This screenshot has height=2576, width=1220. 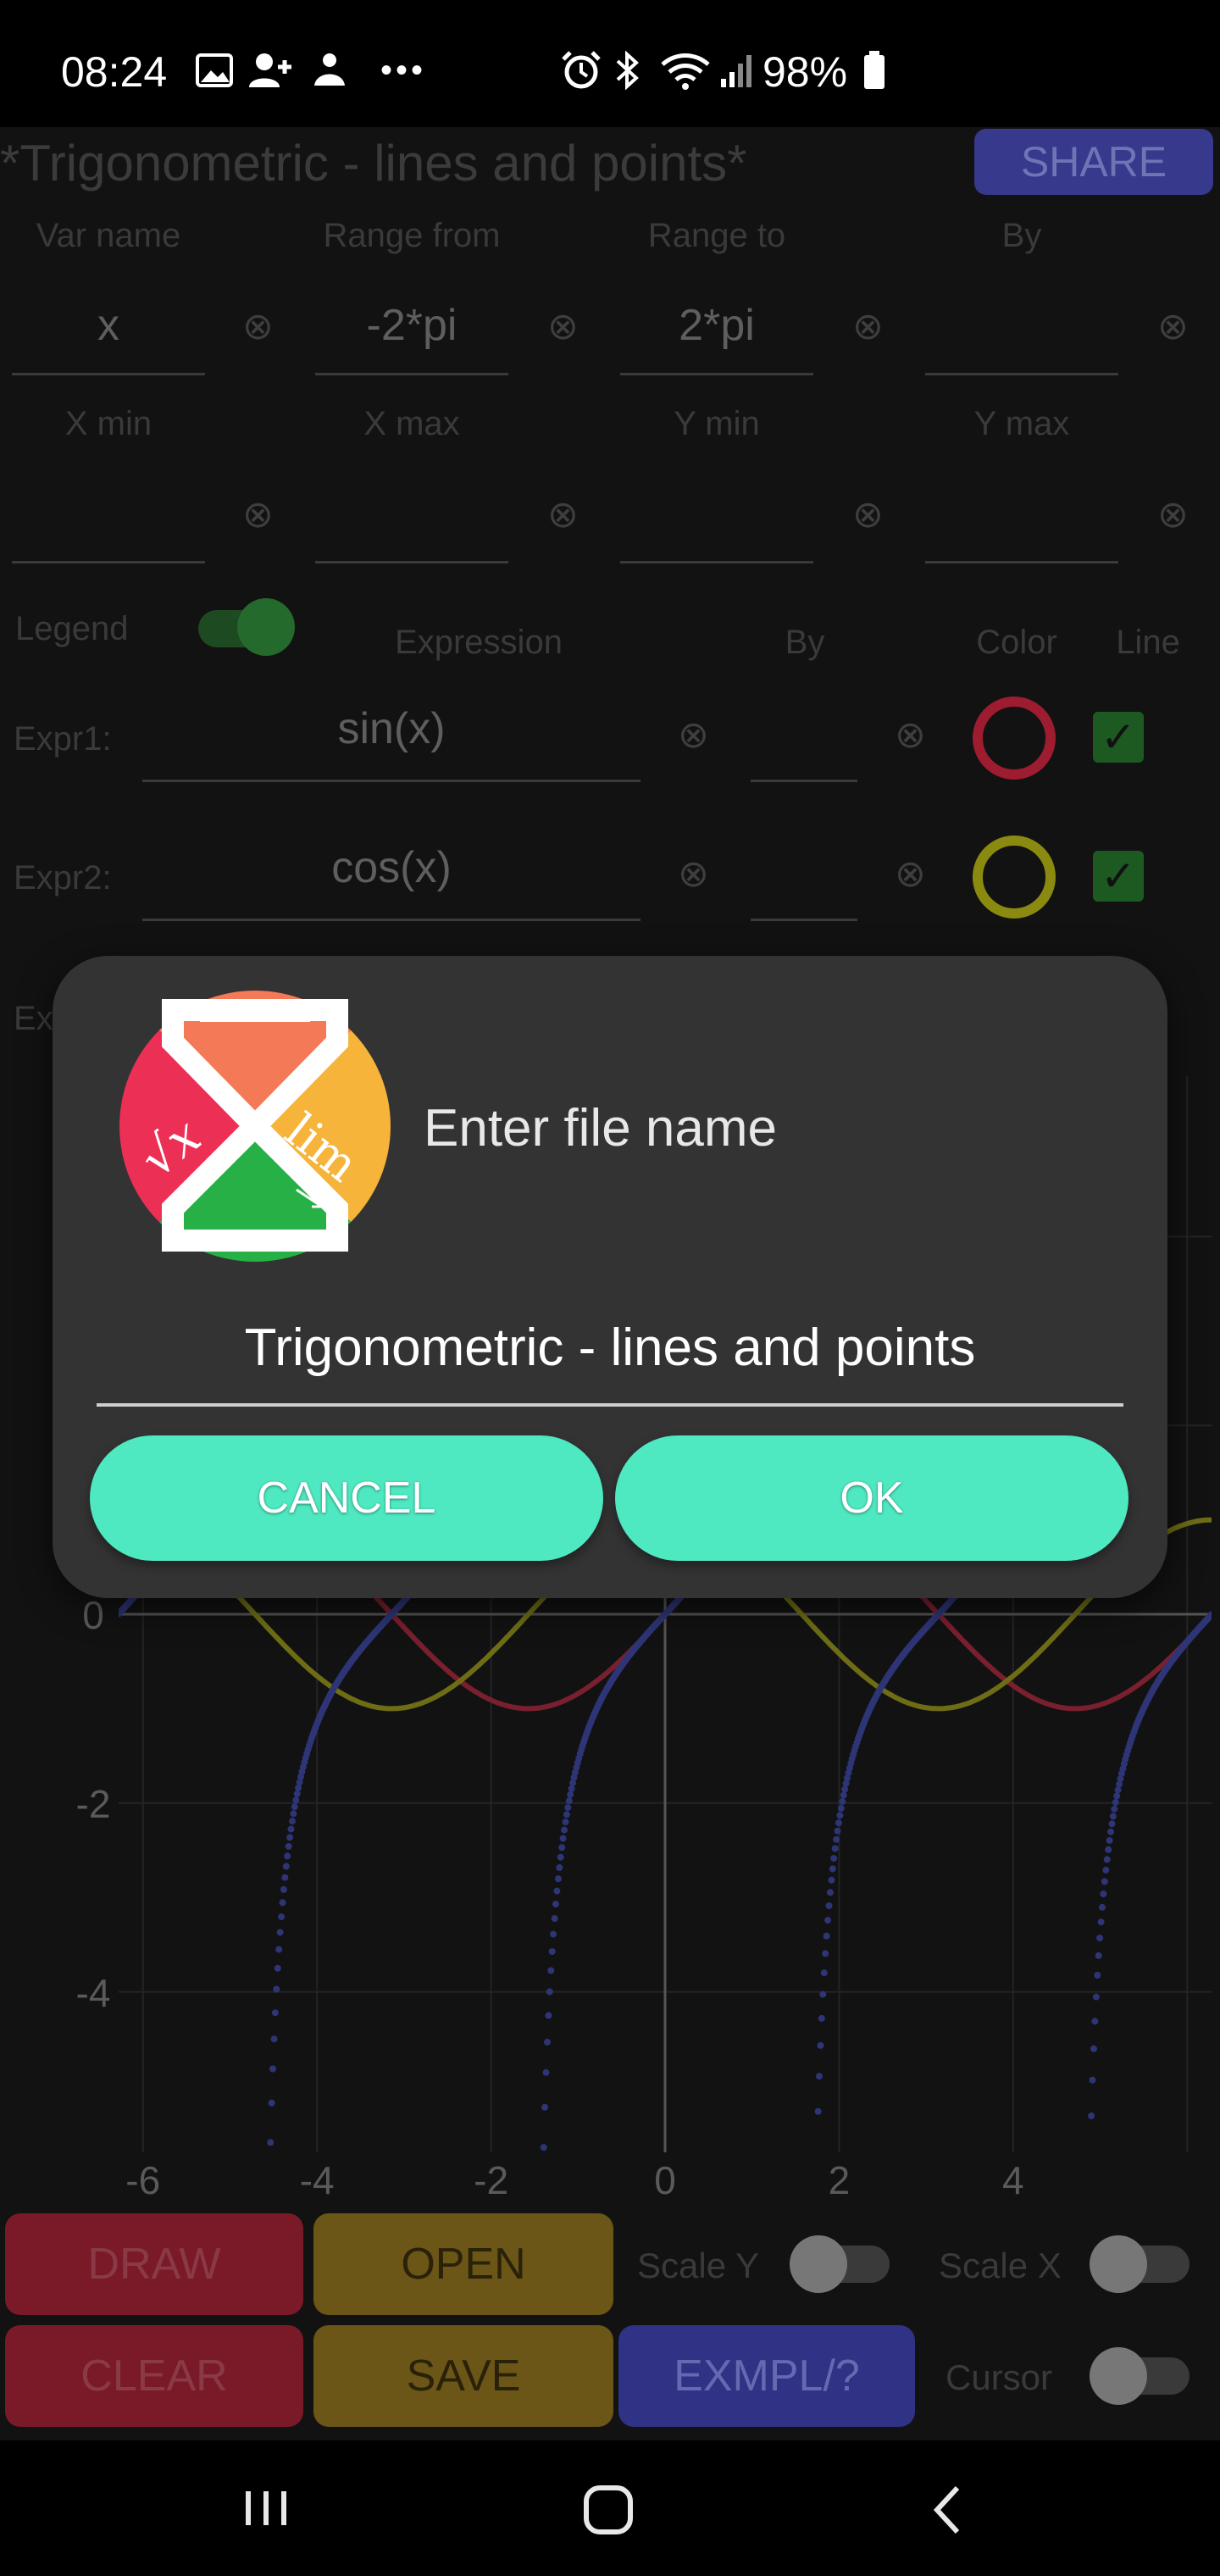 I want to click on range-to-label: Range to, so click(x=716, y=235).